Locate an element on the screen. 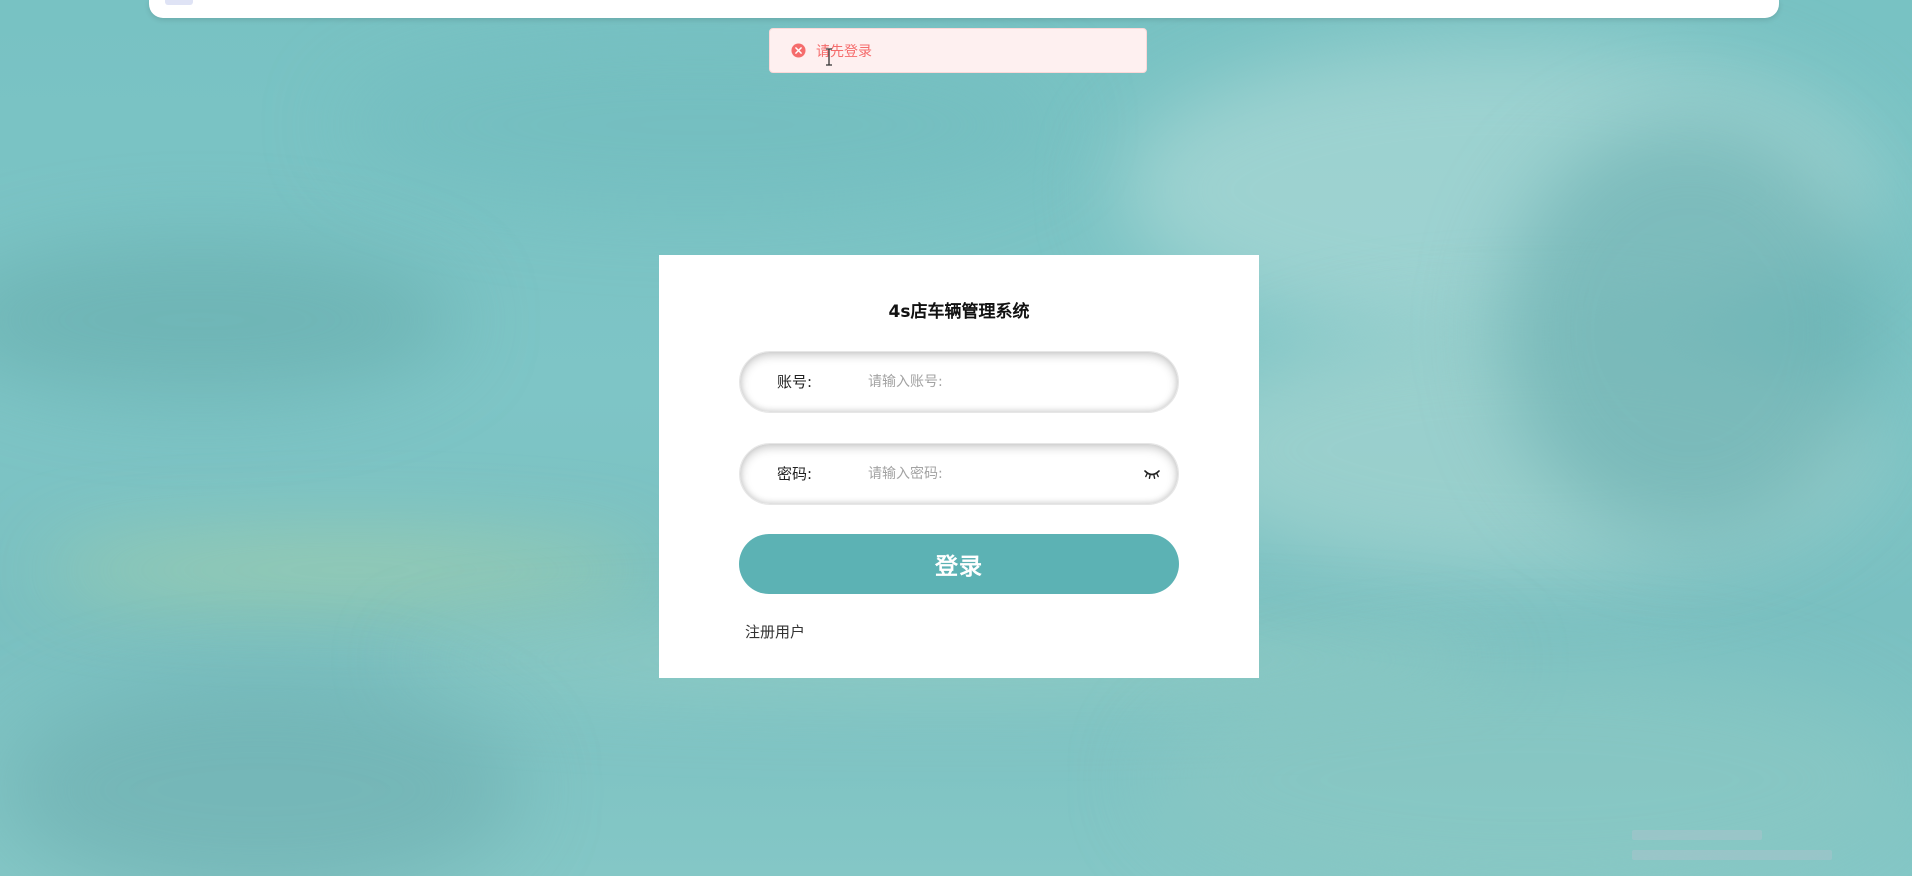 Image resolution: width=1912 pixels, height=876 pixels. password-field: 密码: is located at coordinates (959, 474).